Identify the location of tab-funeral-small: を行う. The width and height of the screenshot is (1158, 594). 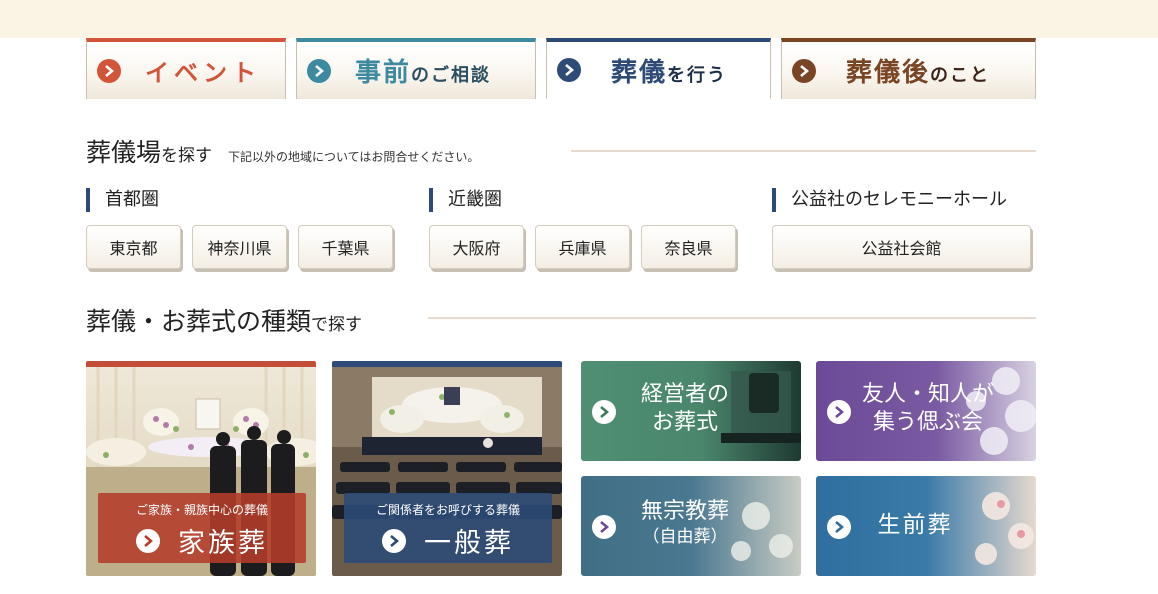
(697, 75).